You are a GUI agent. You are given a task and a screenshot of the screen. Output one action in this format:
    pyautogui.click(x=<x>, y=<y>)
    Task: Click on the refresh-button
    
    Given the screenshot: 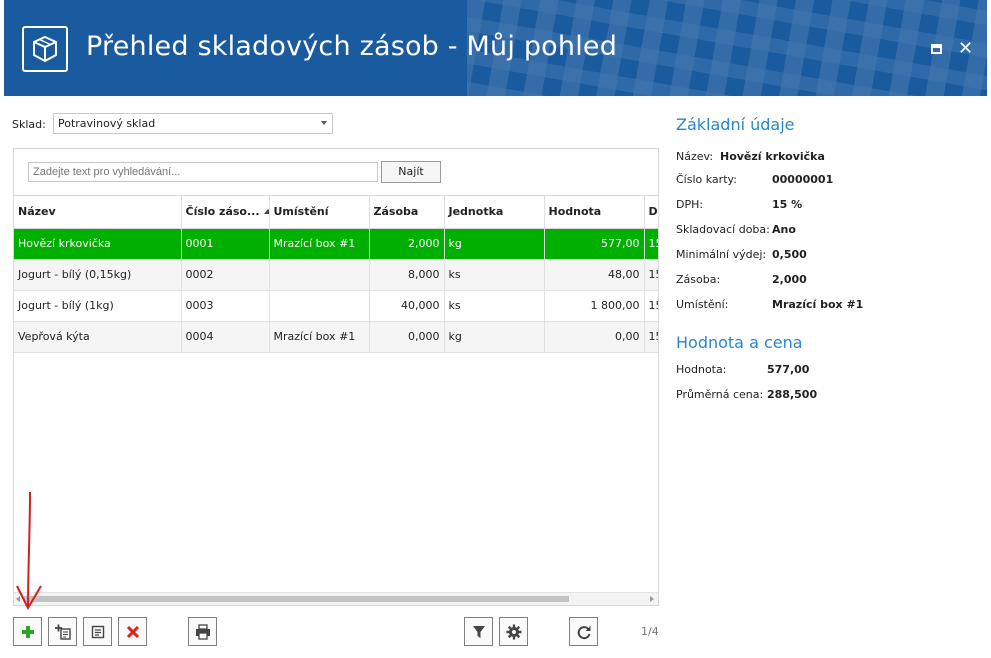 What is the action you would take?
    pyautogui.click(x=583, y=631)
    